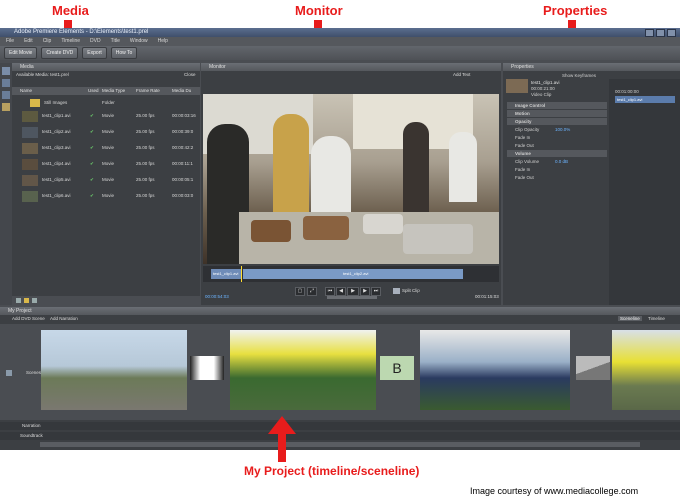  What do you see at coordinates (226, 274) in the screenshot?
I see `clip-block-1: test1_clip1.avi` at bounding box center [226, 274].